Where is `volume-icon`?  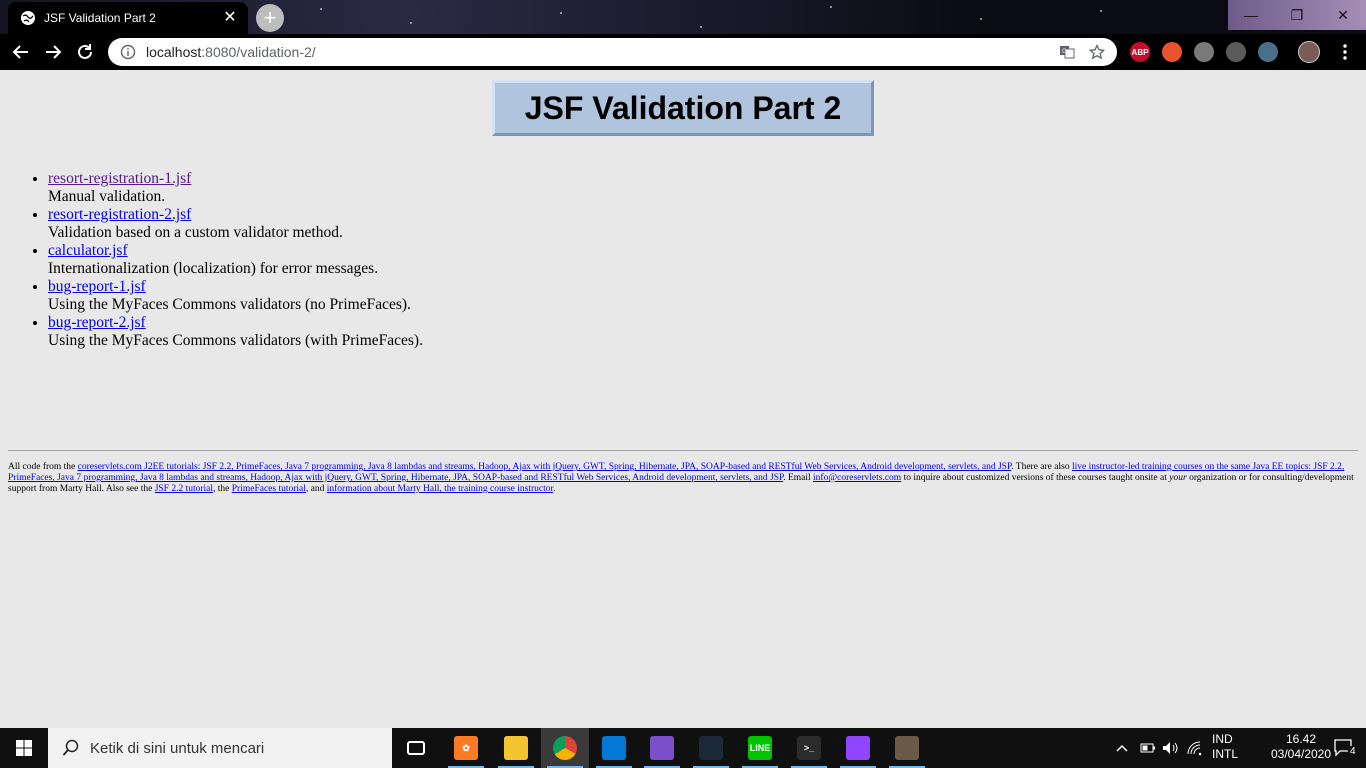
volume-icon is located at coordinates (1171, 748).